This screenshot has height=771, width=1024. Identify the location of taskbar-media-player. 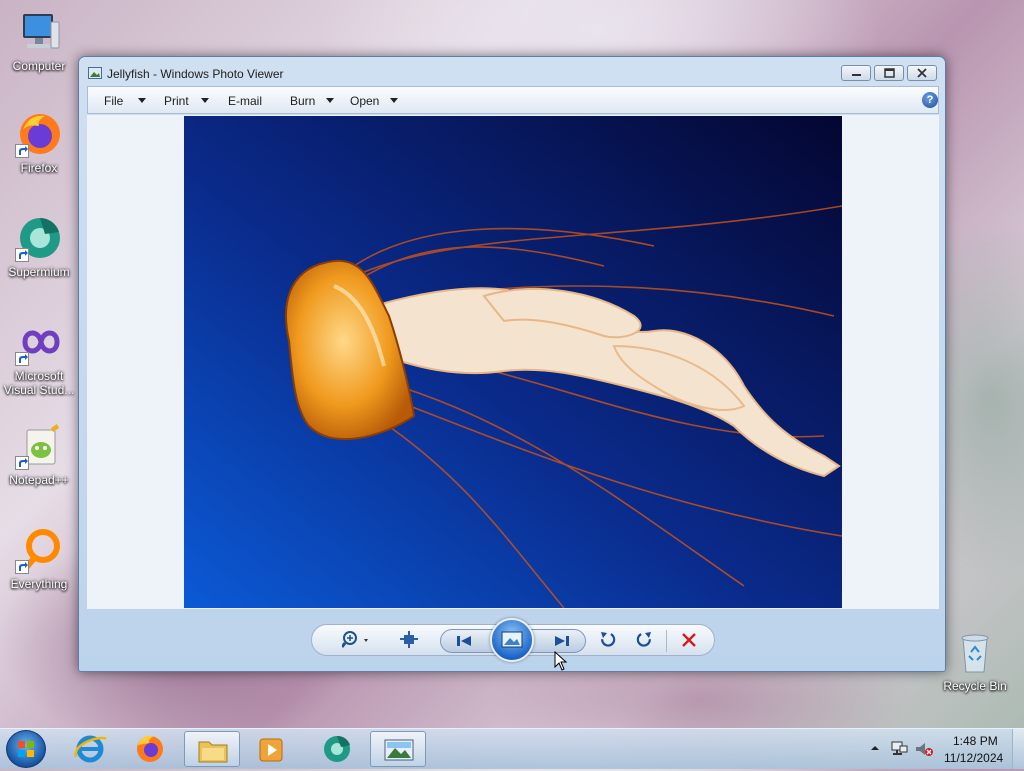
(272, 749).